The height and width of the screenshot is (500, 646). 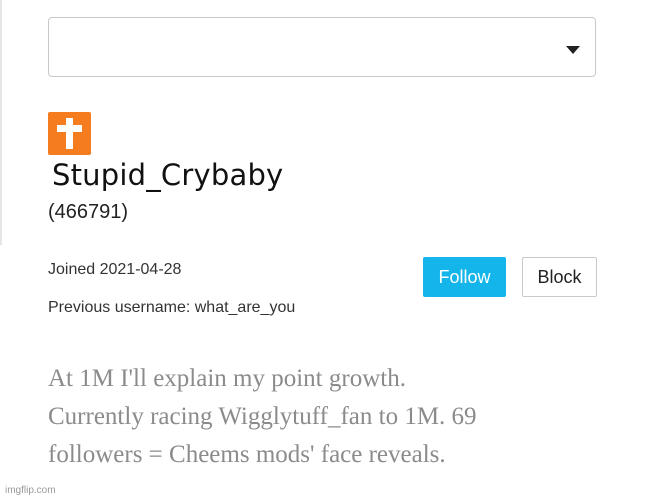 What do you see at coordinates (573, 50) in the screenshot?
I see `chevron-down-icon` at bounding box center [573, 50].